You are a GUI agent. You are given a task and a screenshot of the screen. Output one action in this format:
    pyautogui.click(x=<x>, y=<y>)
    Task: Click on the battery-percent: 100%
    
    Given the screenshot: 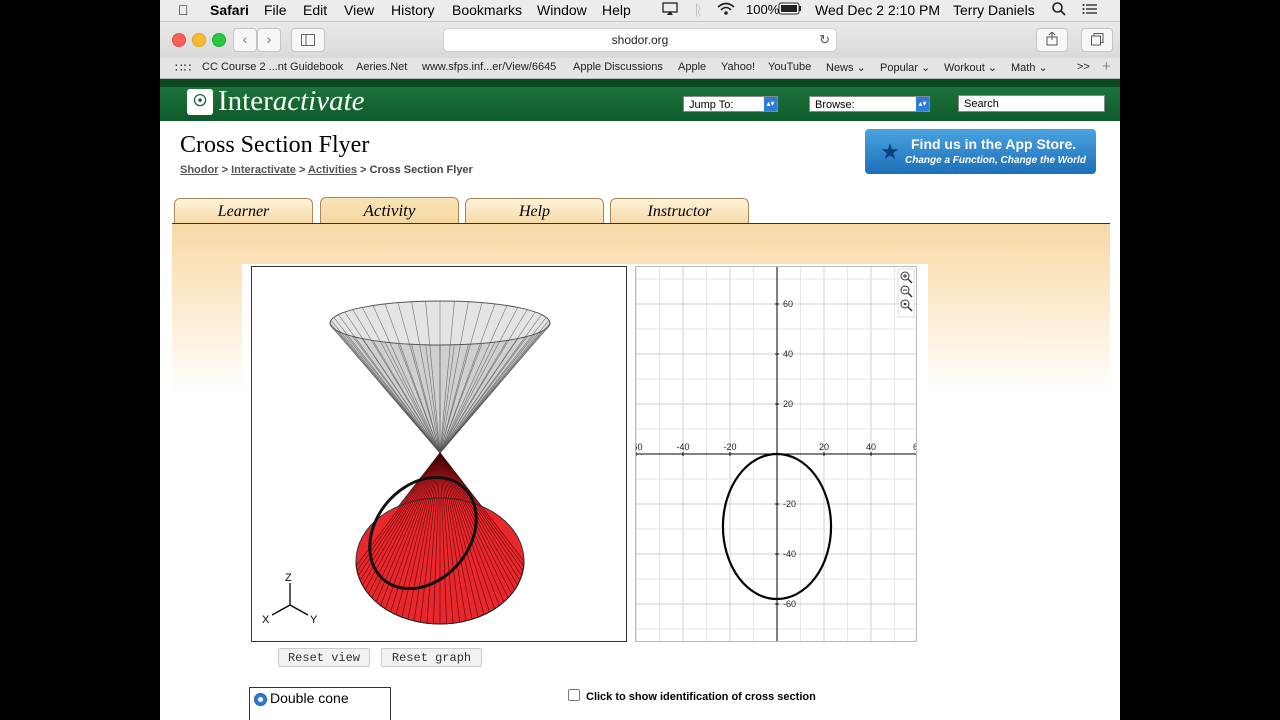 What is the action you would take?
    pyautogui.click(x=763, y=9)
    